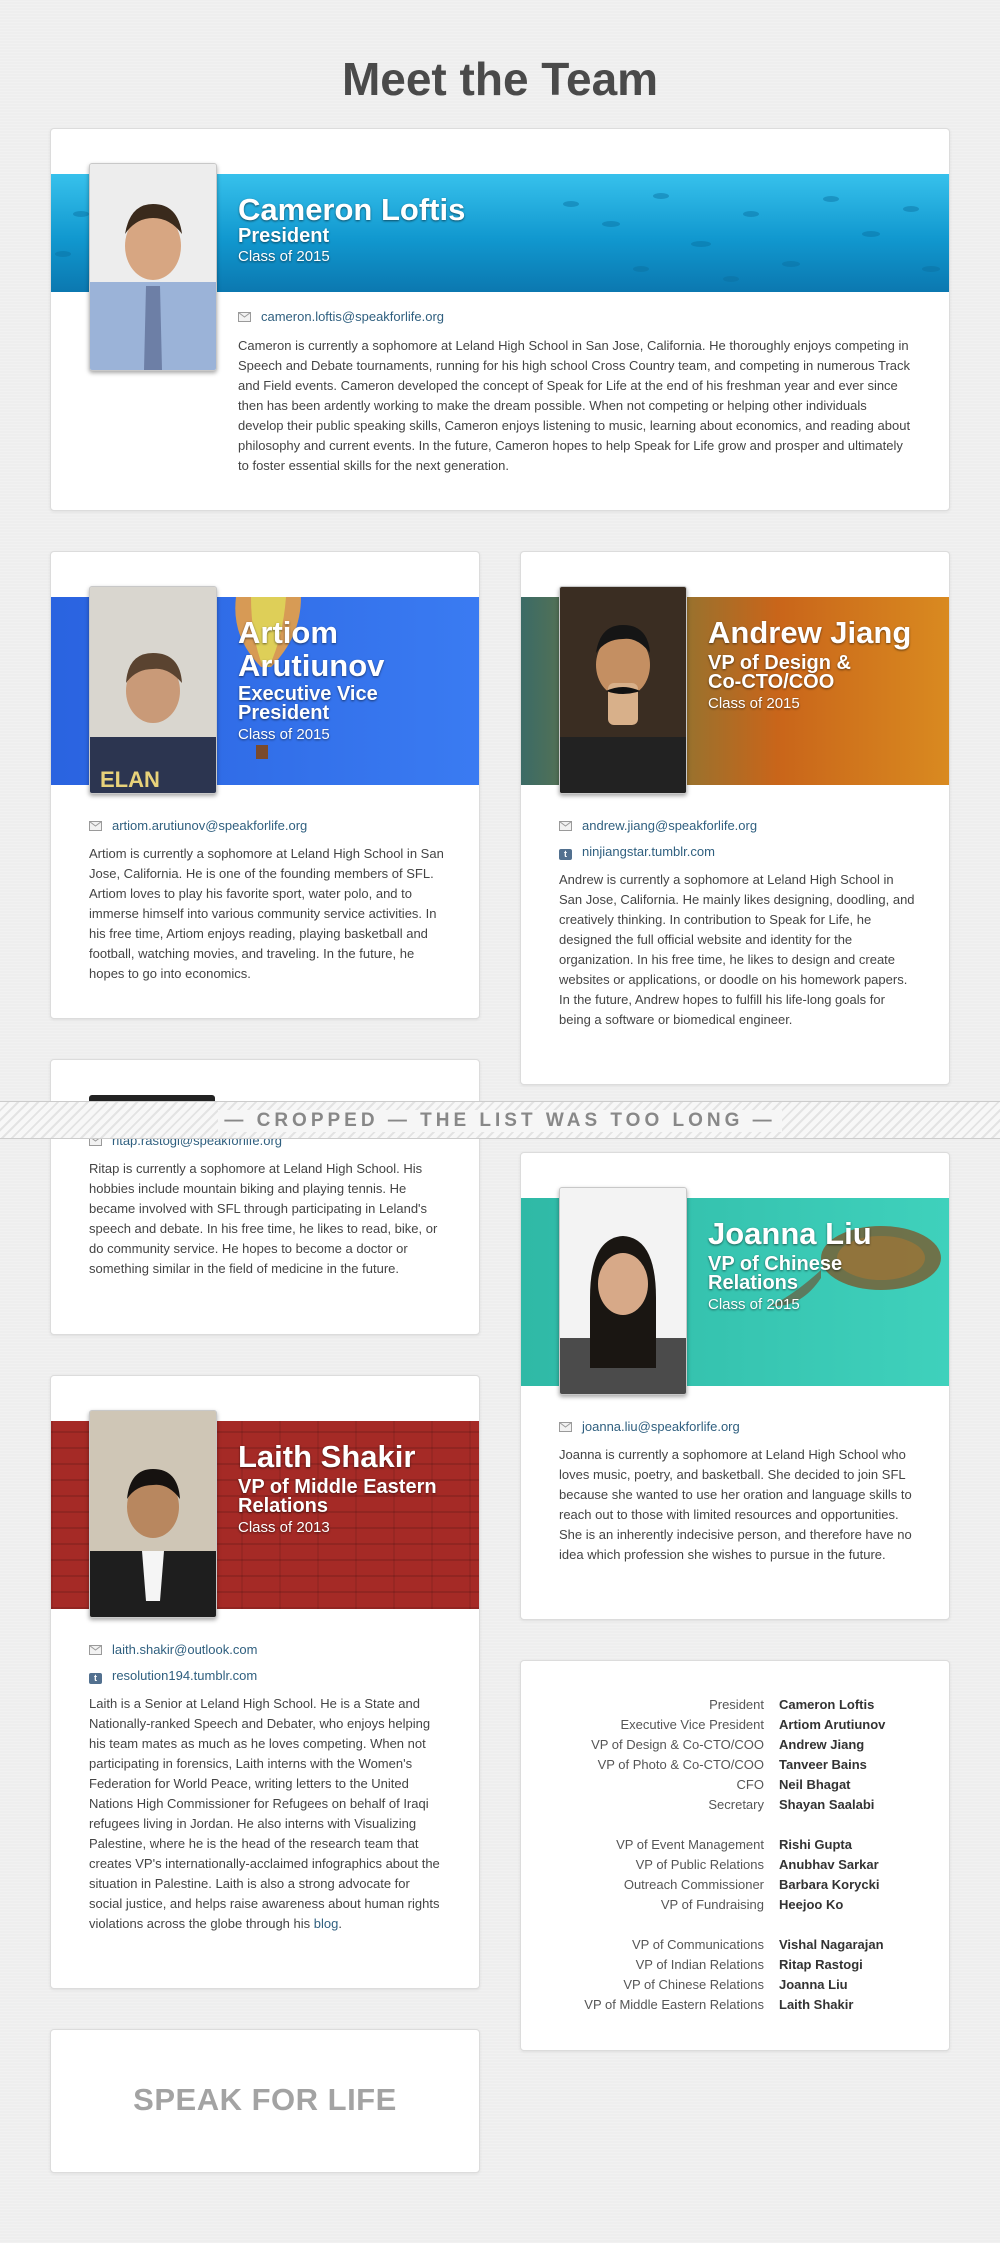  What do you see at coordinates (648, 851) in the screenshot?
I see `tumblr-link: ninjiangstar.tumblr.com` at bounding box center [648, 851].